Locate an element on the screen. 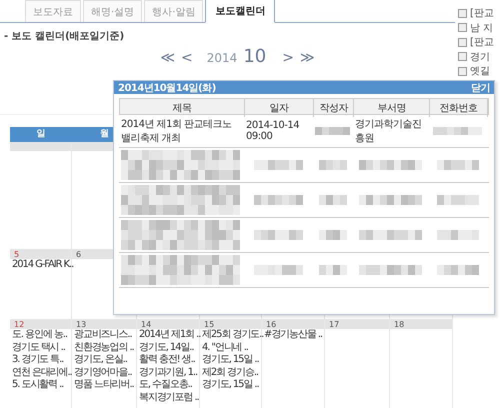 The height and width of the screenshot is (408, 500). event-link: 도, 수질오총.. is located at coordinates (164, 385).